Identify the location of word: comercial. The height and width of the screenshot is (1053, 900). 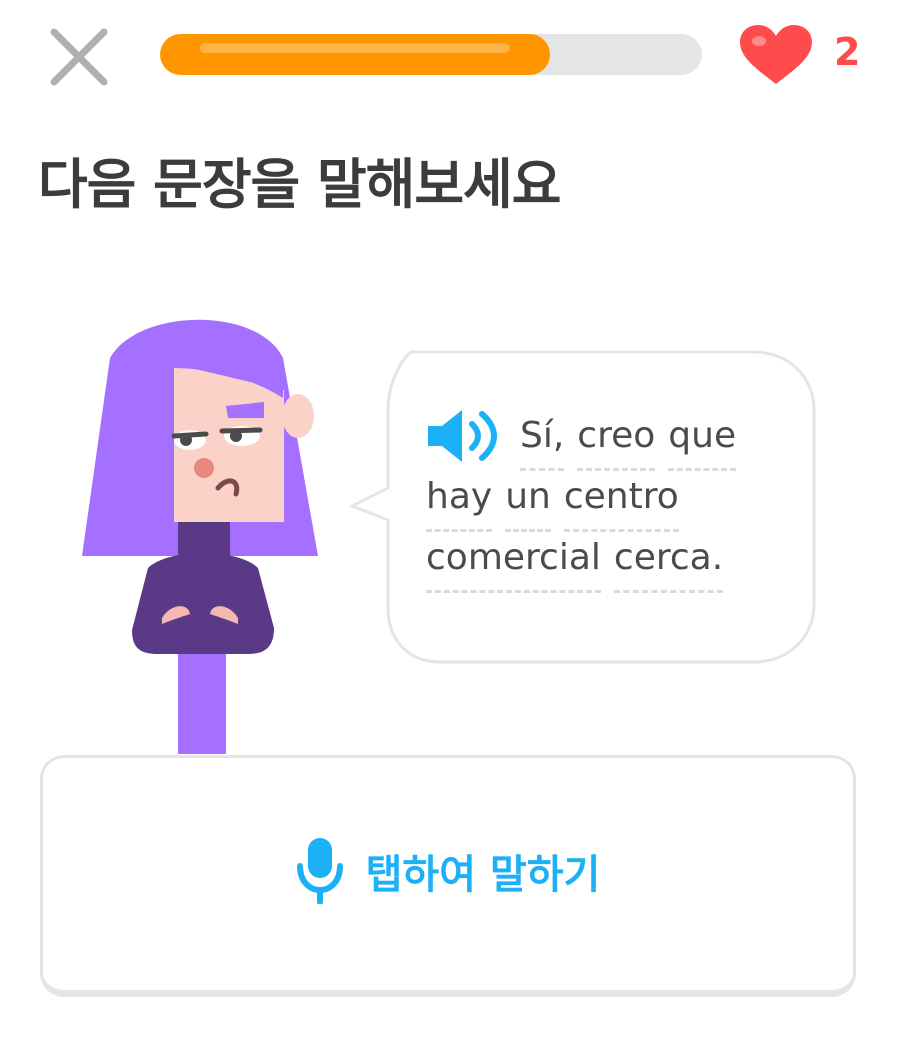
(513, 557).